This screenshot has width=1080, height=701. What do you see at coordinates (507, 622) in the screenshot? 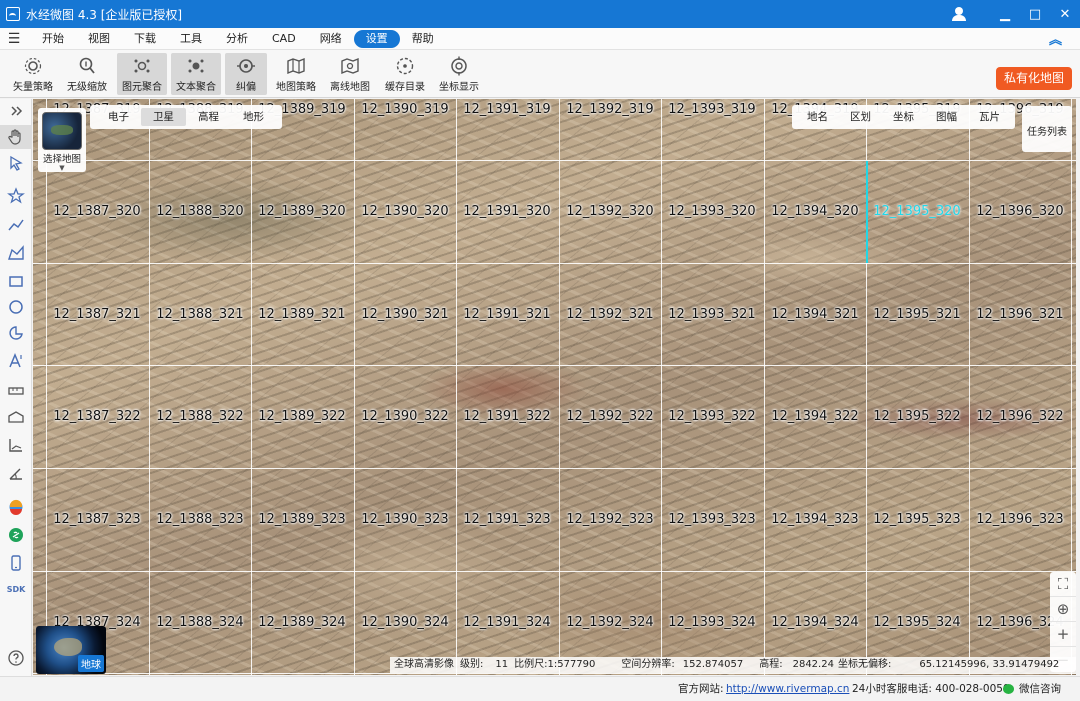
I see `tile-label: 12_1391_324` at bounding box center [507, 622].